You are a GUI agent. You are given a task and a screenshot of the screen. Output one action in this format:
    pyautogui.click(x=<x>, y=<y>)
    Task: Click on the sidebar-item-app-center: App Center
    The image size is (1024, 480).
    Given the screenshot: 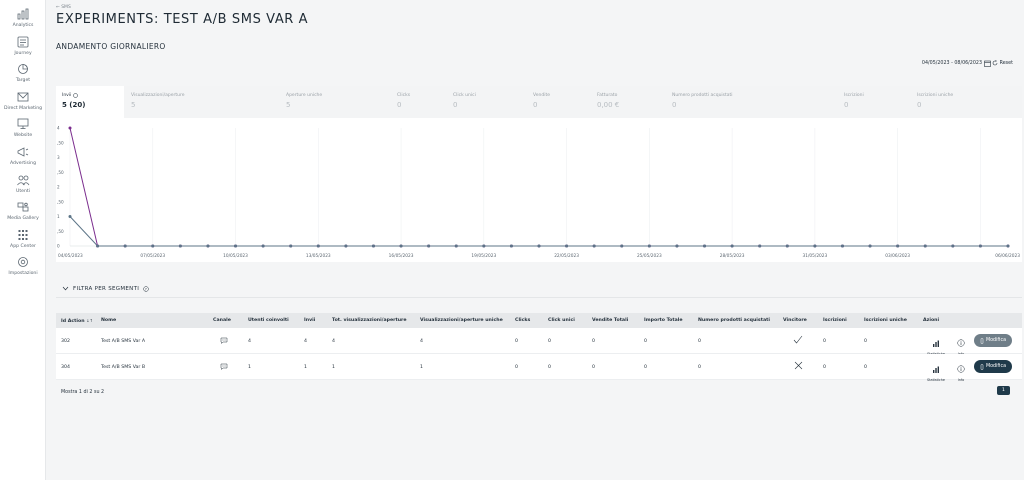 What is the action you would take?
    pyautogui.click(x=23, y=239)
    